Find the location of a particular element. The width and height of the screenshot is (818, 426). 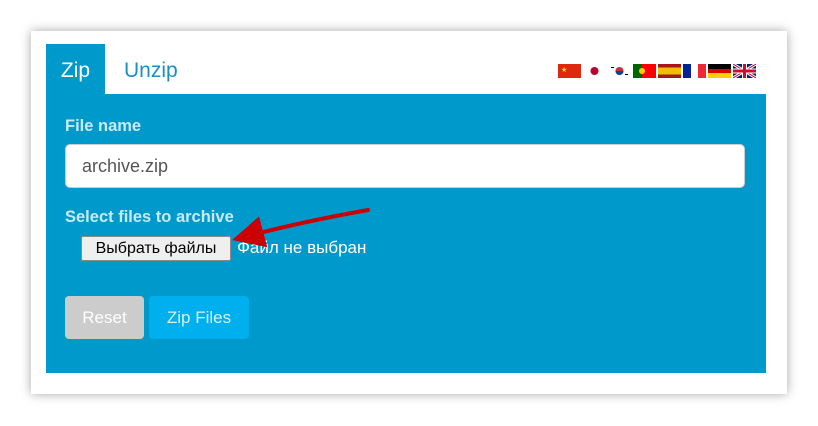

annotation-arrow-icon is located at coordinates (301, 228).